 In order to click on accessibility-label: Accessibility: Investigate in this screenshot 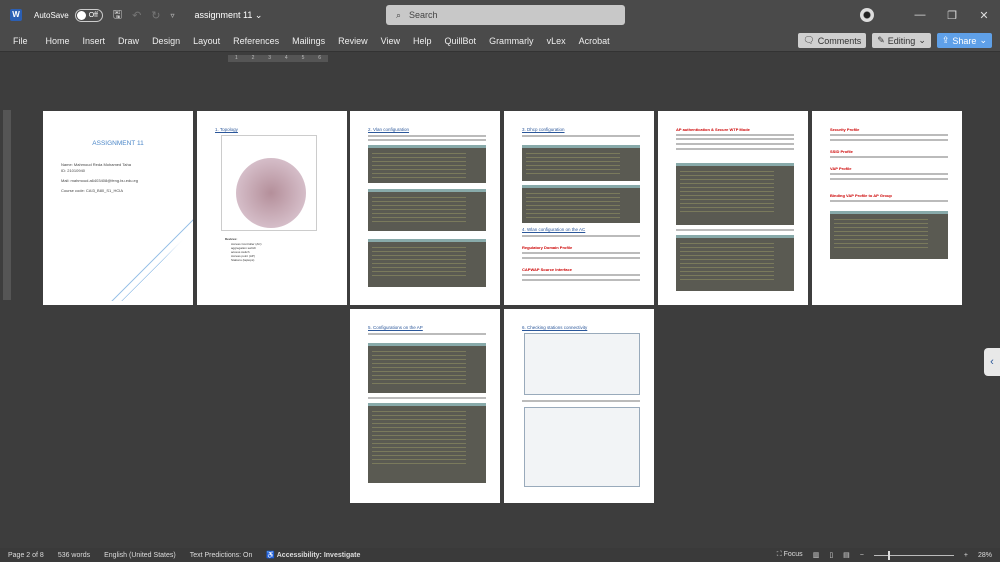, I will do `click(318, 555)`.